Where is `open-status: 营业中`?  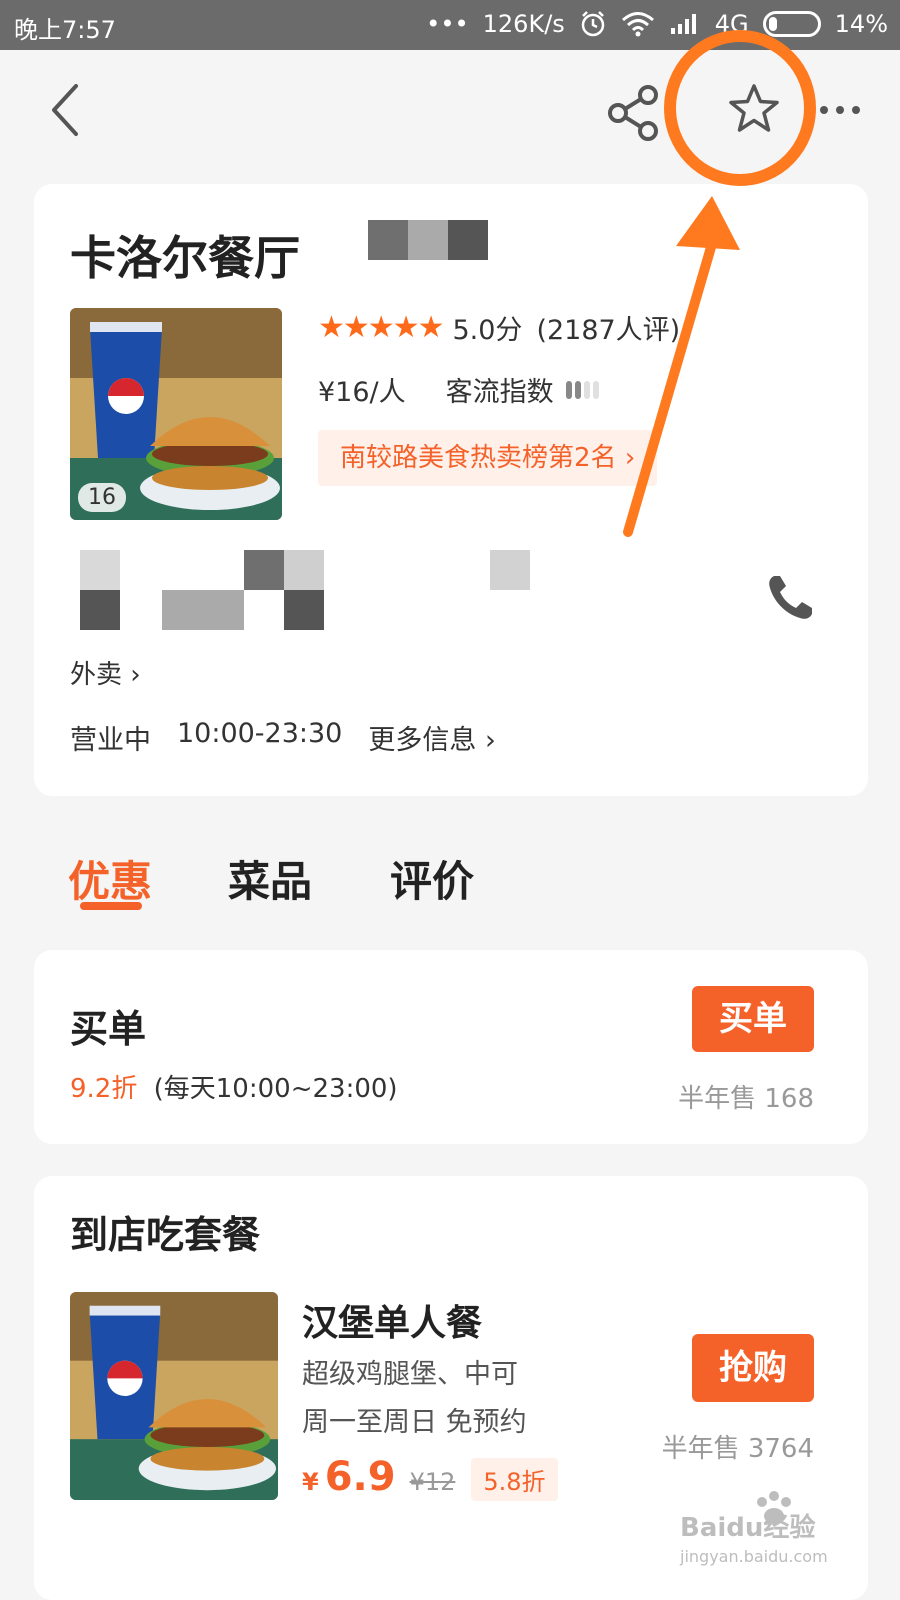 open-status: 营业中 is located at coordinates (110, 740).